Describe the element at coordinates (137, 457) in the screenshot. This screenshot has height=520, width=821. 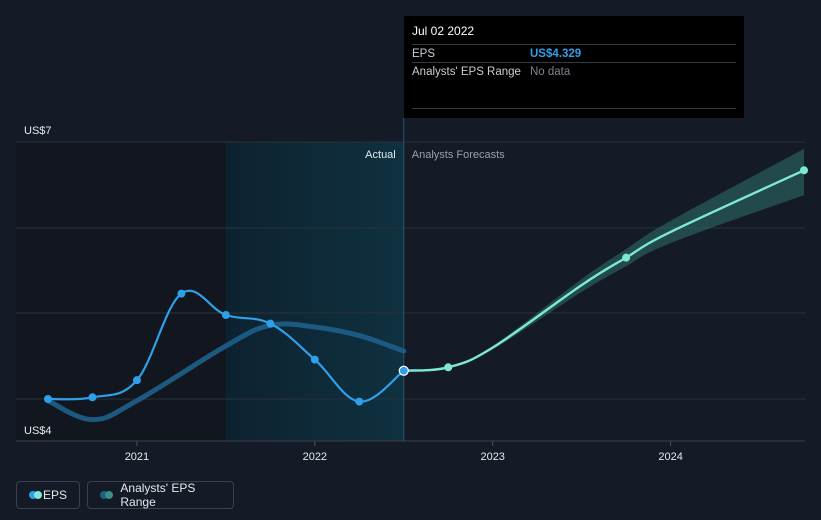
I see `x-tick-label-0: 2021` at that location.